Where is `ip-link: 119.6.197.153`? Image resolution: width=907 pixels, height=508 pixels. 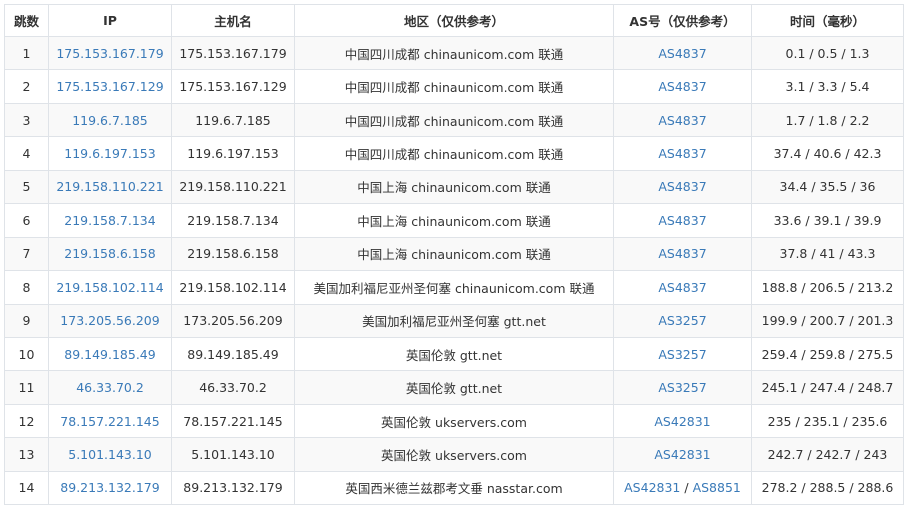
ip-link: 119.6.197.153 is located at coordinates (109, 153).